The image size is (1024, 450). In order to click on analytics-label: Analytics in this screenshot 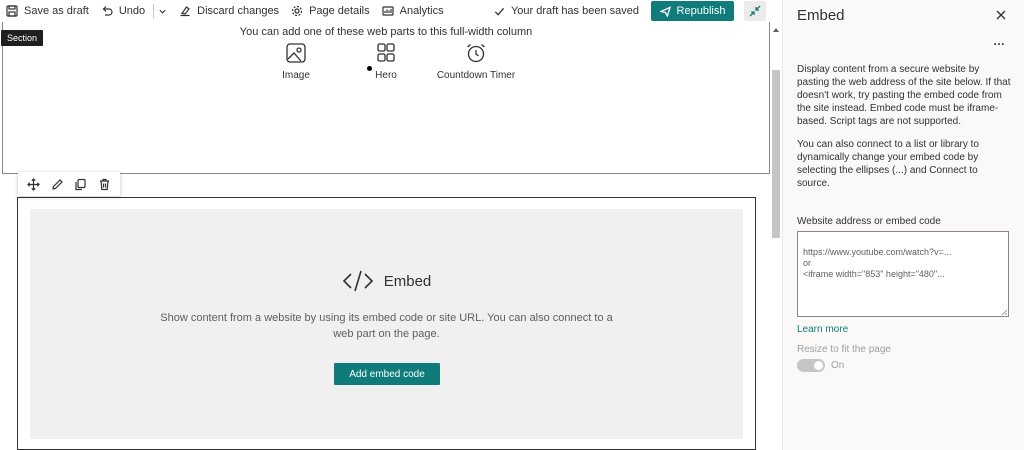, I will do `click(421, 11)`.